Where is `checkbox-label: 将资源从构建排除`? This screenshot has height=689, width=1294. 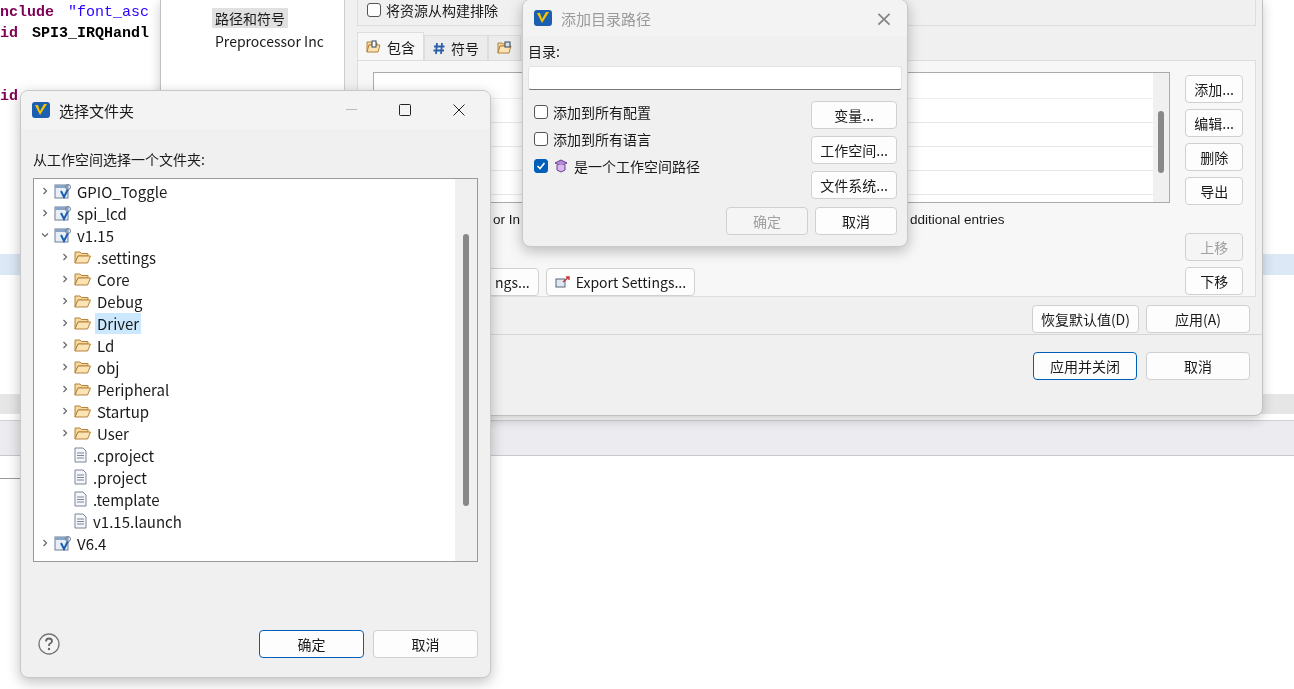 checkbox-label: 将资源从构建排除 is located at coordinates (442, 10).